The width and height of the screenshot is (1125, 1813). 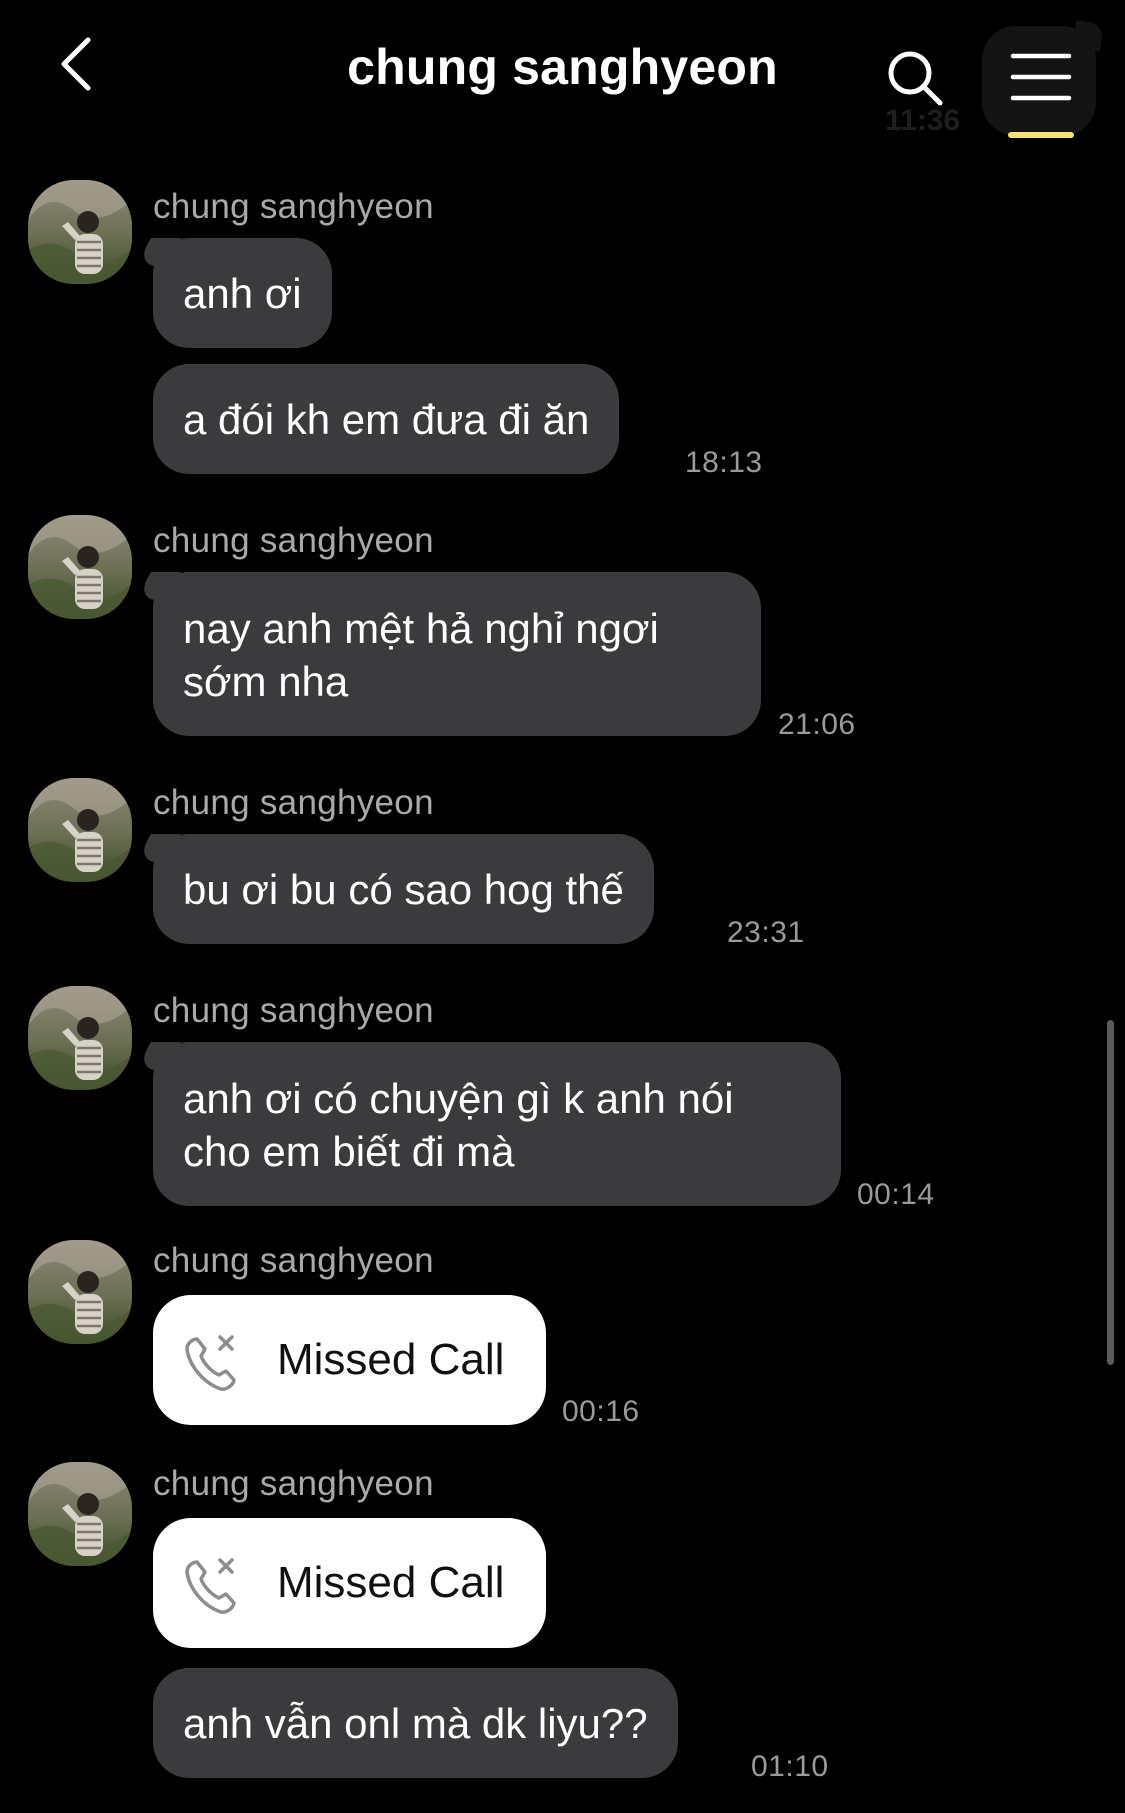 I want to click on message-time: 18:13, so click(x=724, y=462).